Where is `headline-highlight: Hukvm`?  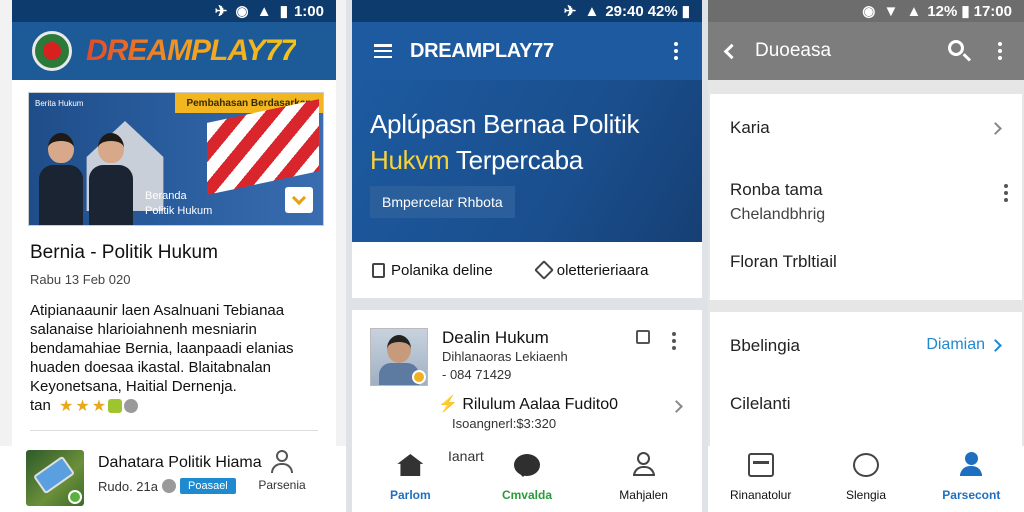 headline-highlight: Hukvm is located at coordinates (410, 160).